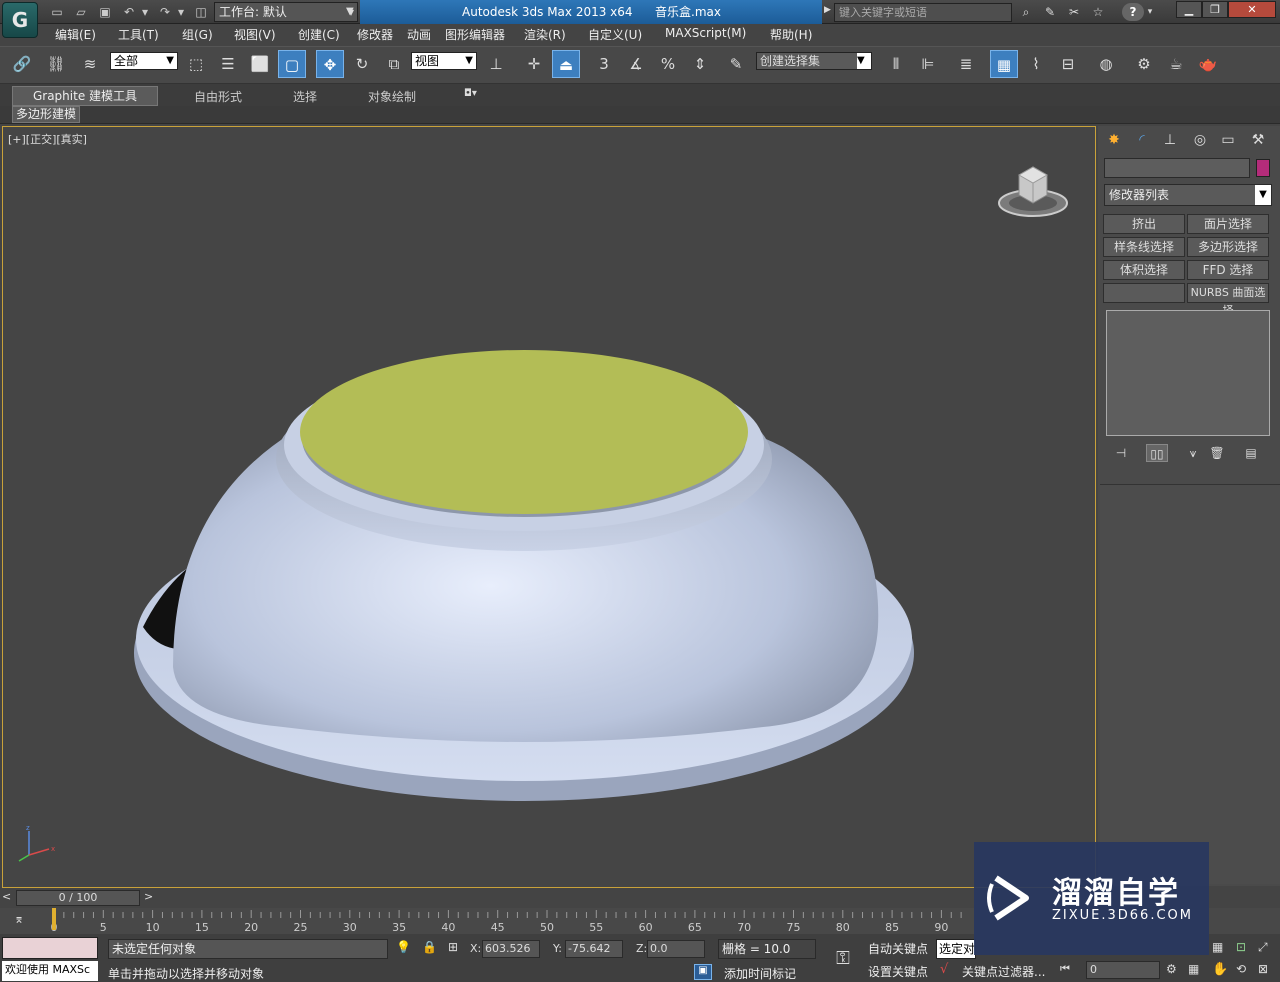 This screenshot has height=982, width=1280. What do you see at coordinates (1065, 969) in the screenshot?
I see `go-to-start-icon: ⏮` at bounding box center [1065, 969].